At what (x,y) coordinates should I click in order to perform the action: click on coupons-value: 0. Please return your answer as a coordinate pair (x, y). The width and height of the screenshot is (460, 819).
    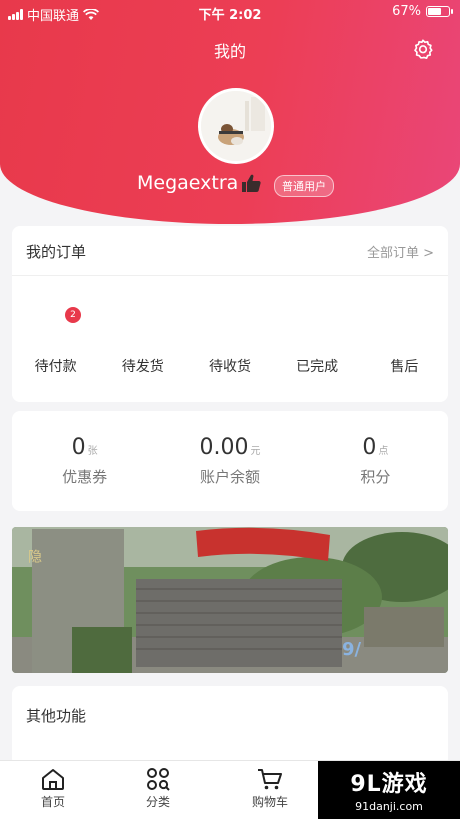
    Looking at the image, I should click on (78, 447).